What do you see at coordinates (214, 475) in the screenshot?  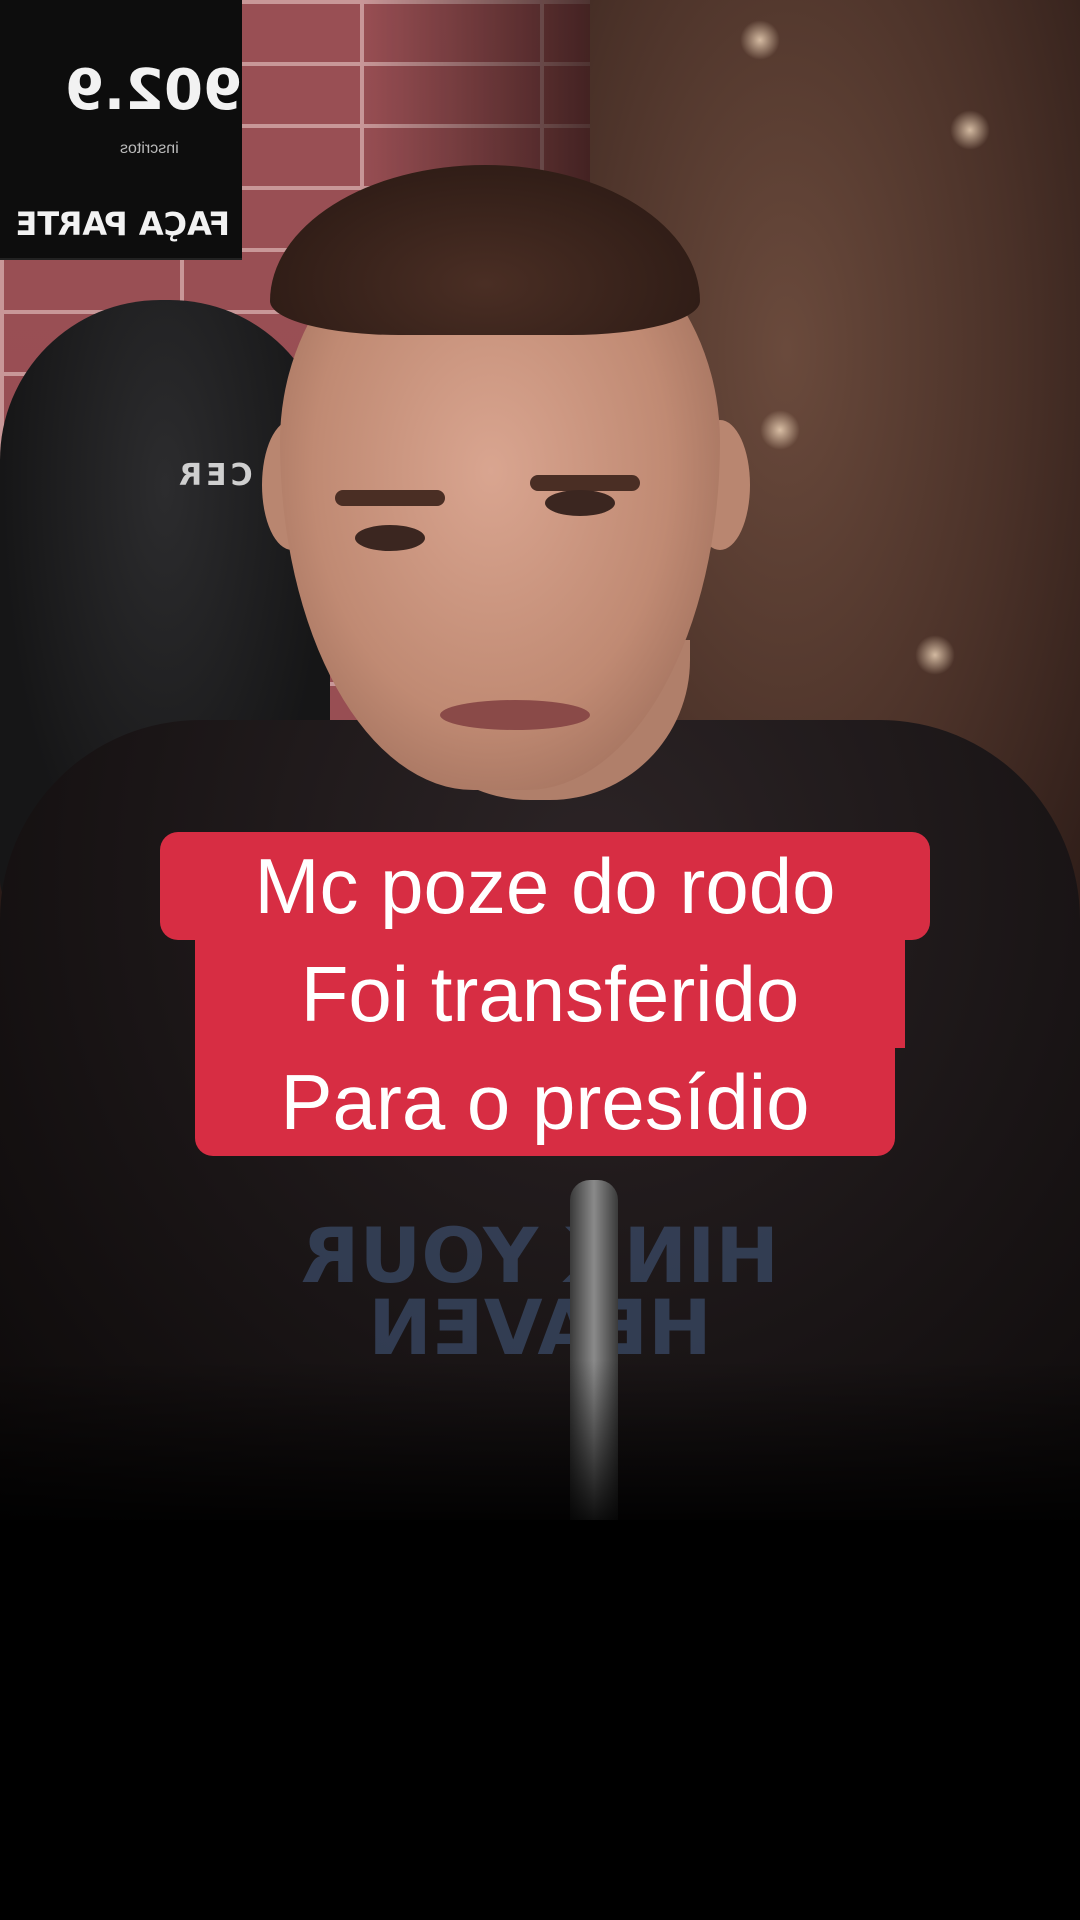 I see `chair-brand-text: CER` at bounding box center [214, 475].